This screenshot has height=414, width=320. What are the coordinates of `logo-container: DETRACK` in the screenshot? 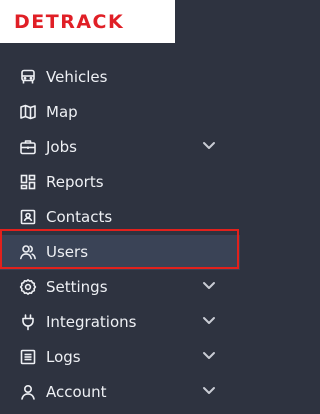 It's located at (87, 21).